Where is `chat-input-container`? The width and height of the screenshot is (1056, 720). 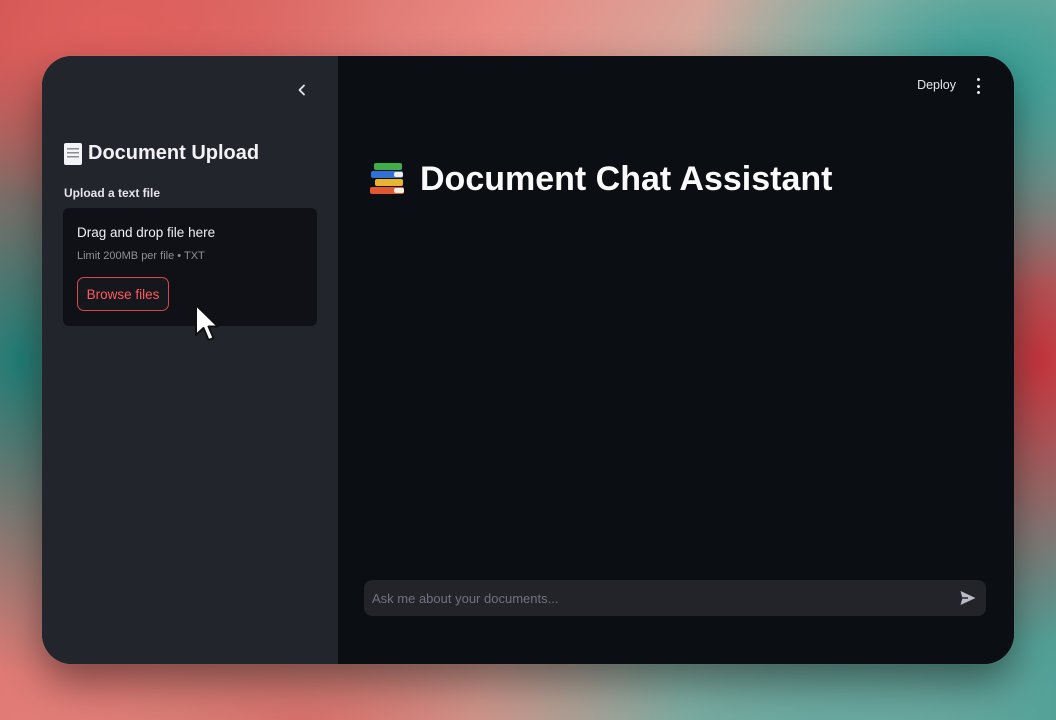
chat-input-container is located at coordinates (675, 598).